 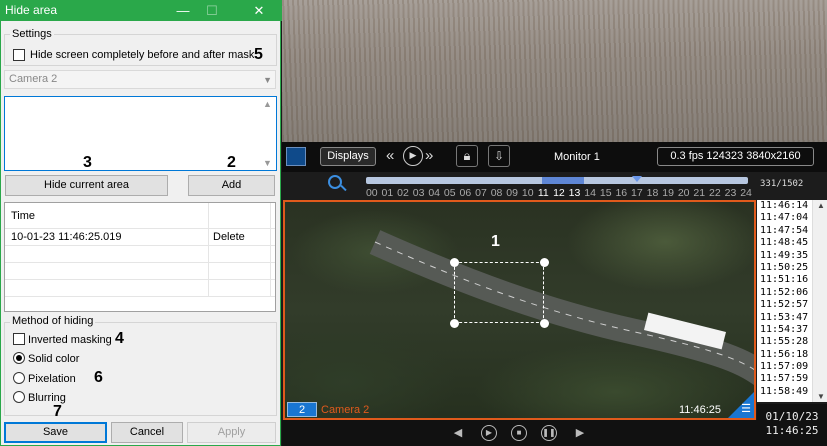 I want to click on timeline-hour: 04, so click(x=434, y=193).